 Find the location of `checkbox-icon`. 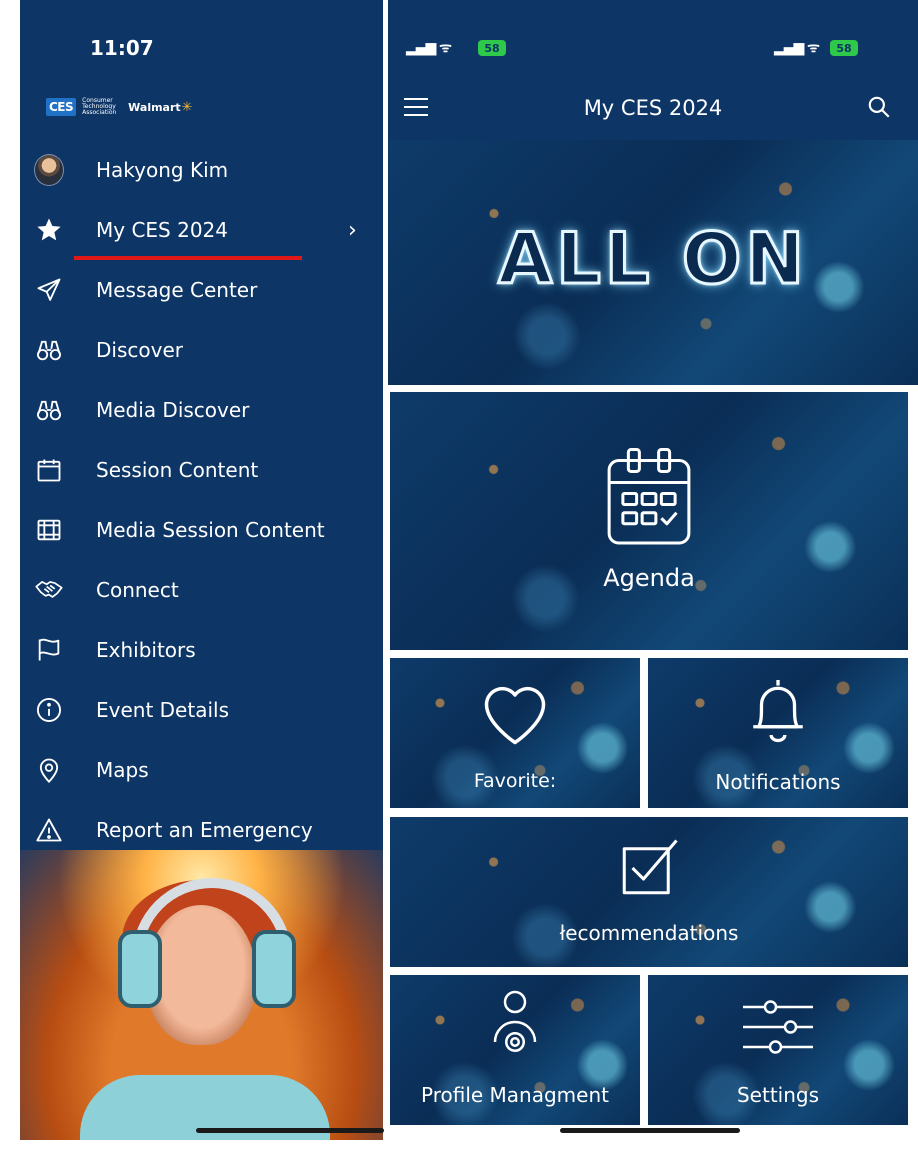

checkbox-icon is located at coordinates (650, 867).